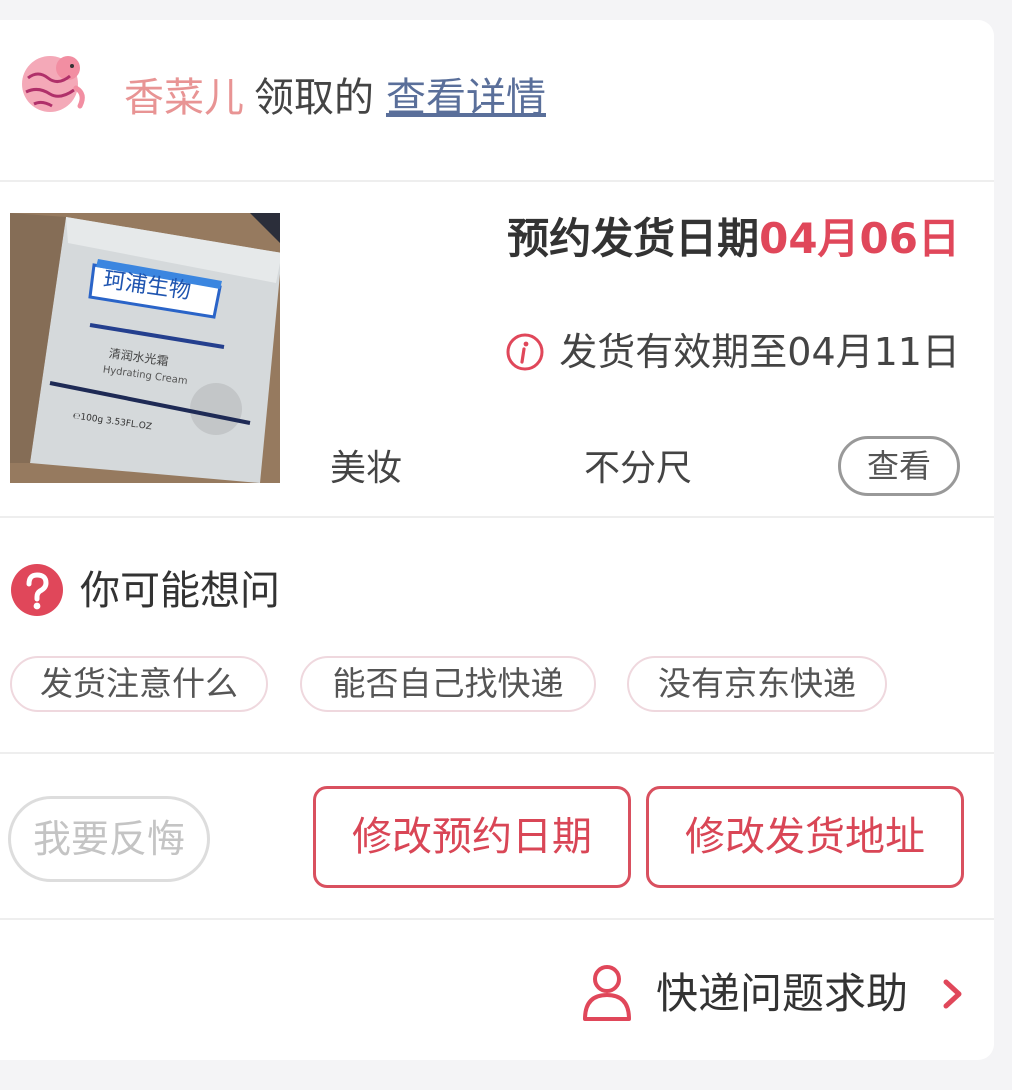 The height and width of the screenshot is (1090, 1012). What do you see at coordinates (805, 837) in the screenshot?
I see `change-address-button: 修改发货地址` at bounding box center [805, 837].